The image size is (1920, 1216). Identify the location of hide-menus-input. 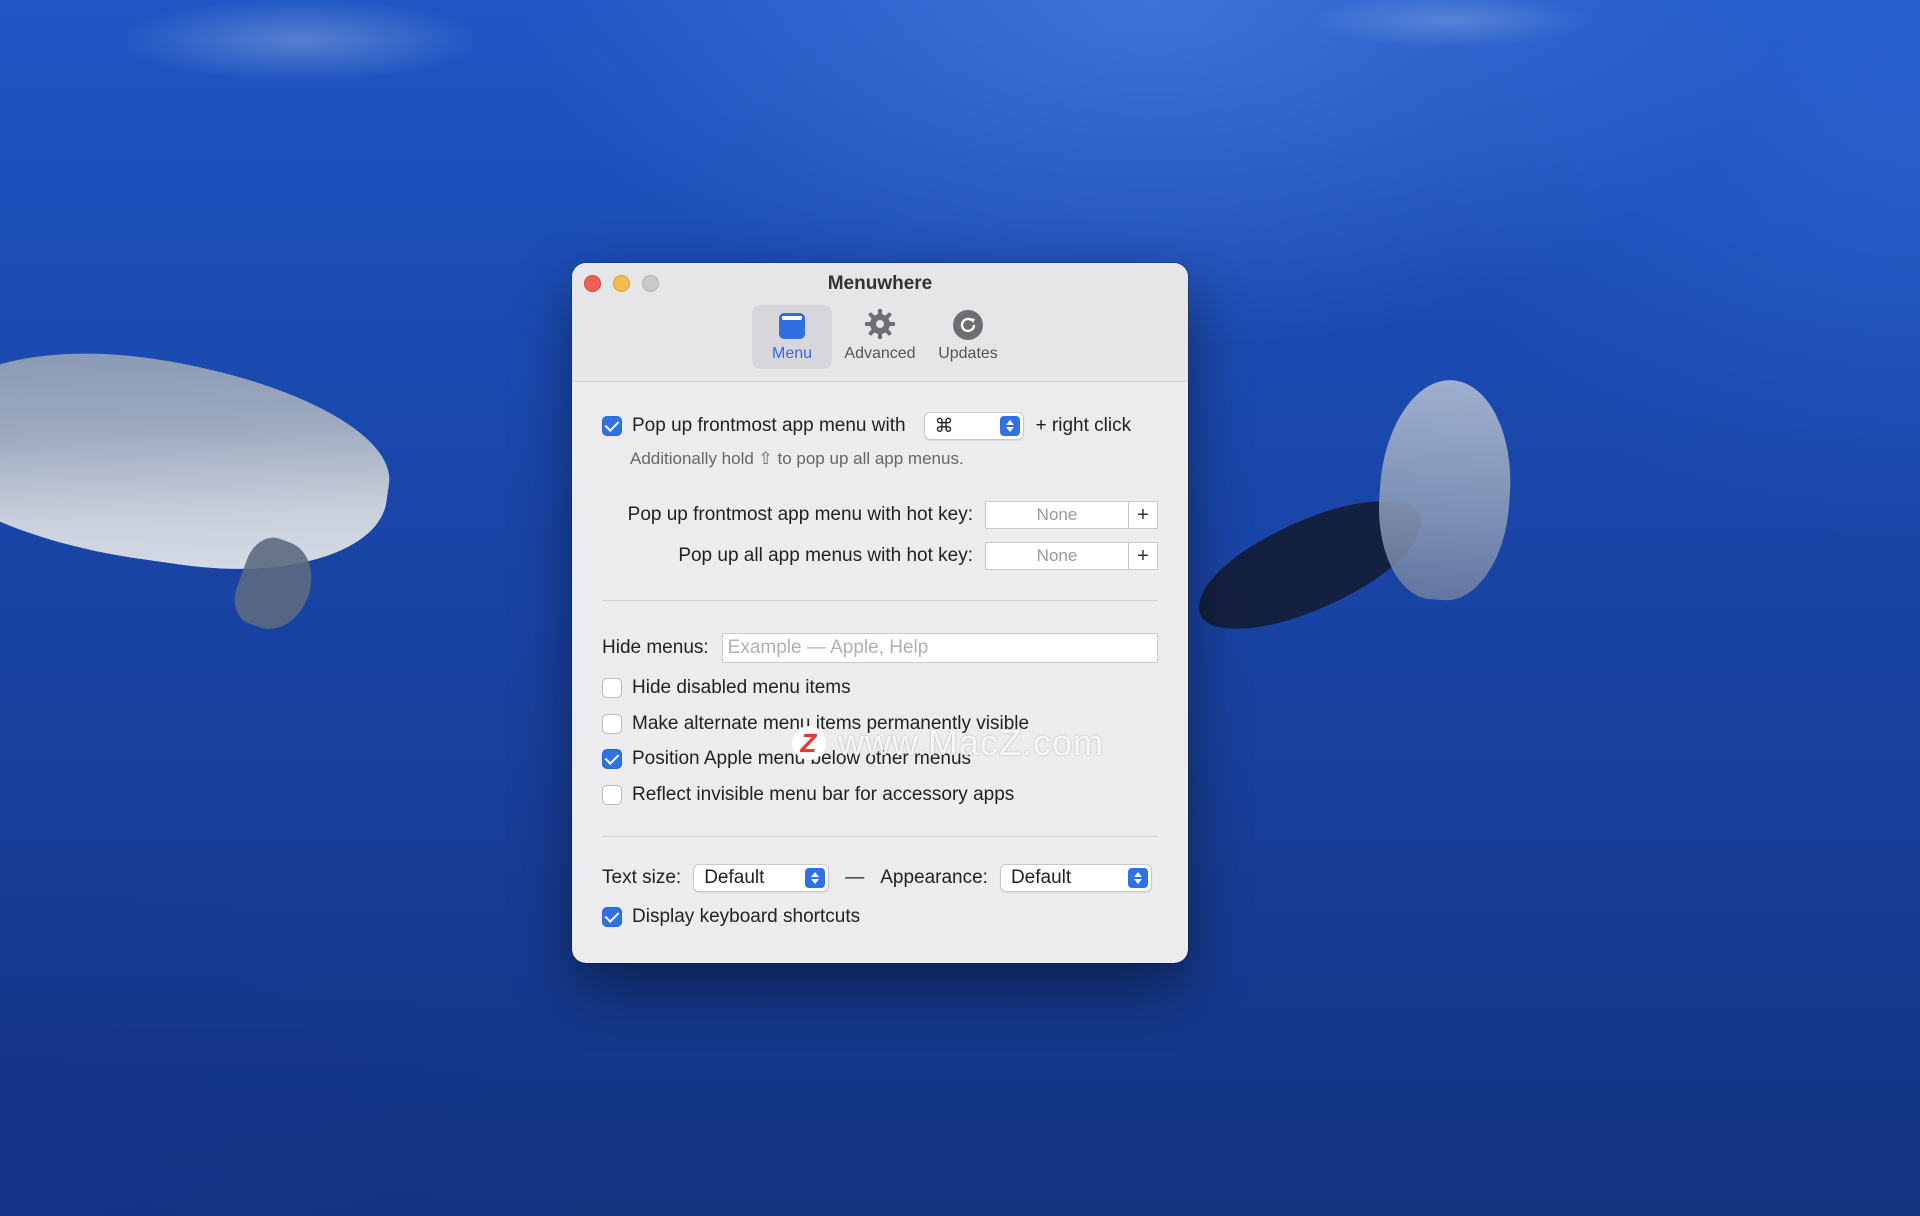
(939, 648).